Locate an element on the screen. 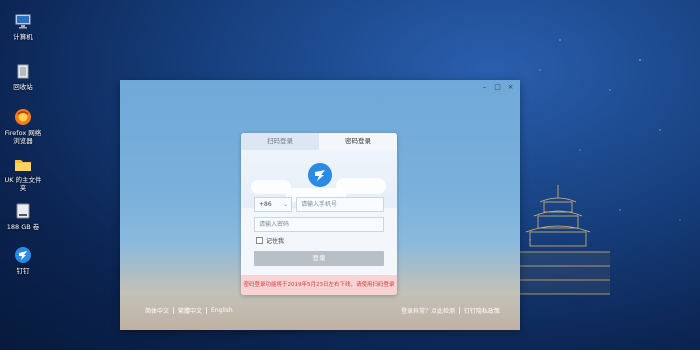 The height and width of the screenshot is (350, 700). desktop-icon-firefox: Firefox 网络浏览器 is located at coordinates (23, 126).